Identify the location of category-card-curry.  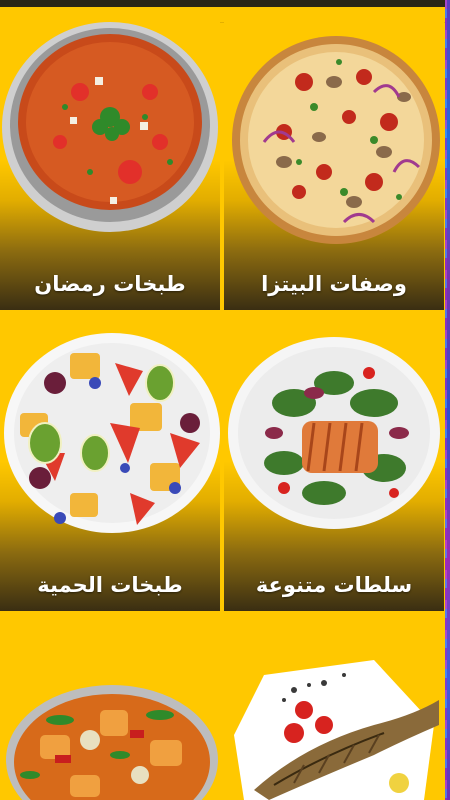
(110, 707).